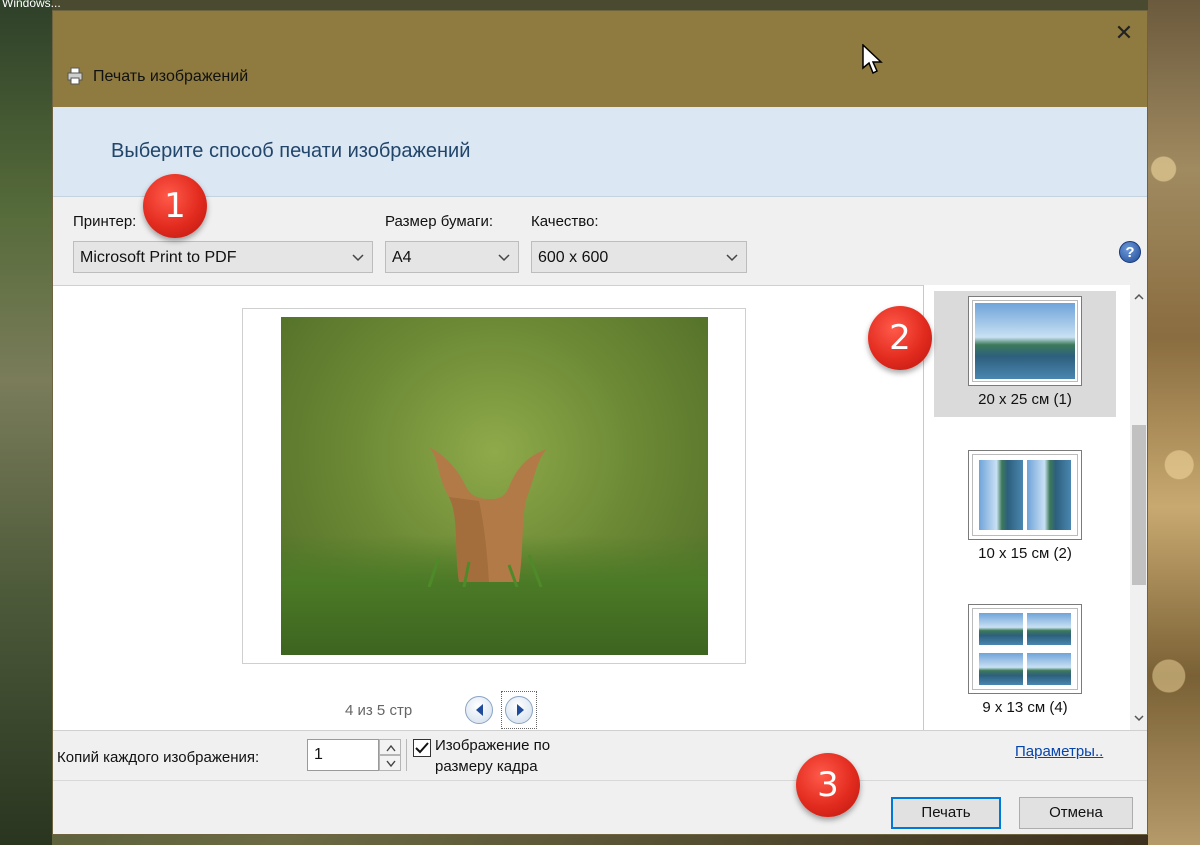 This screenshot has height=845, width=1200. Describe the element at coordinates (1076, 813) in the screenshot. I see `cancel-button: Отмена` at that location.